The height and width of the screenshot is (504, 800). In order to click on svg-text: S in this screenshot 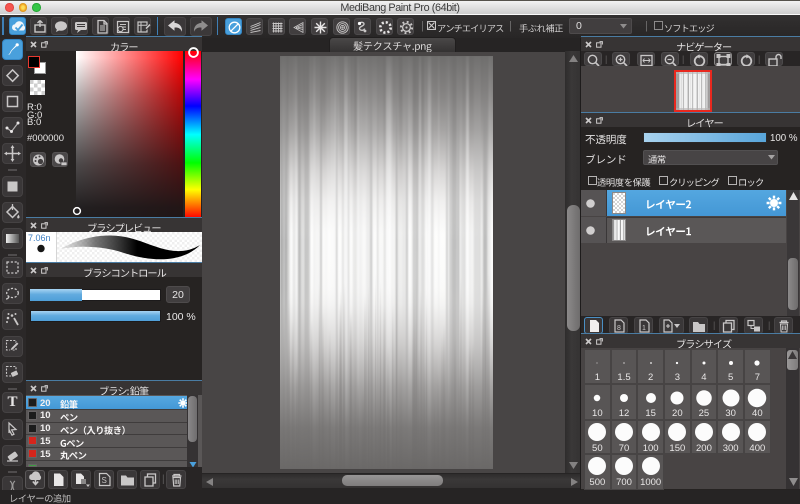, I will do `click(104, 480)`.